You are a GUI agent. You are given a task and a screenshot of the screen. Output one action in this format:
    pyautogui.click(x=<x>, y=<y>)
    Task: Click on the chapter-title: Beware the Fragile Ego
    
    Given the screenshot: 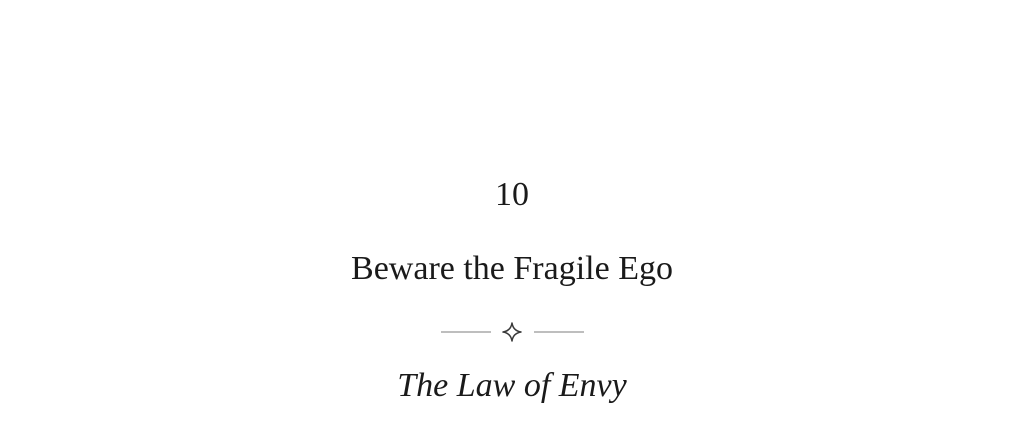 What is the action you would take?
    pyautogui.click(x=512, y=268)
    